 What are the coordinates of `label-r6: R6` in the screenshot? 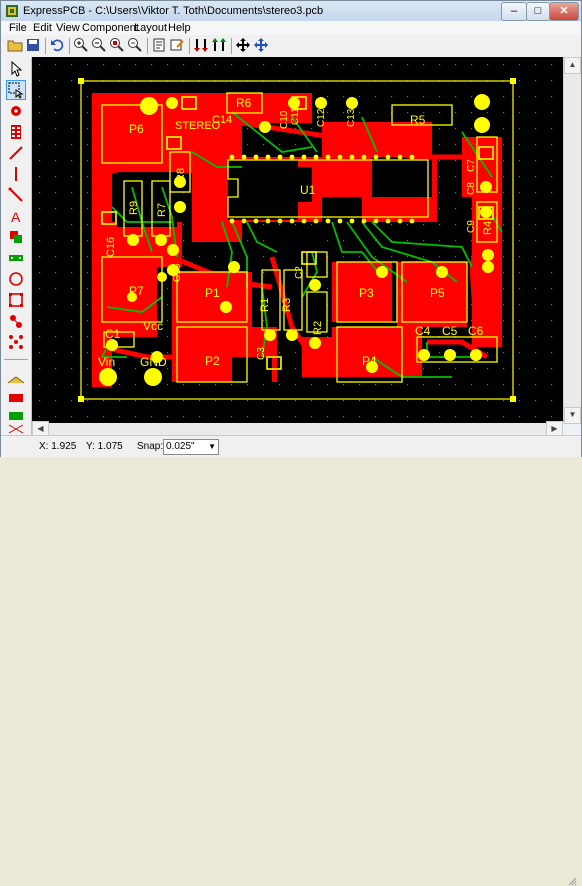 It's located at (244, 103).